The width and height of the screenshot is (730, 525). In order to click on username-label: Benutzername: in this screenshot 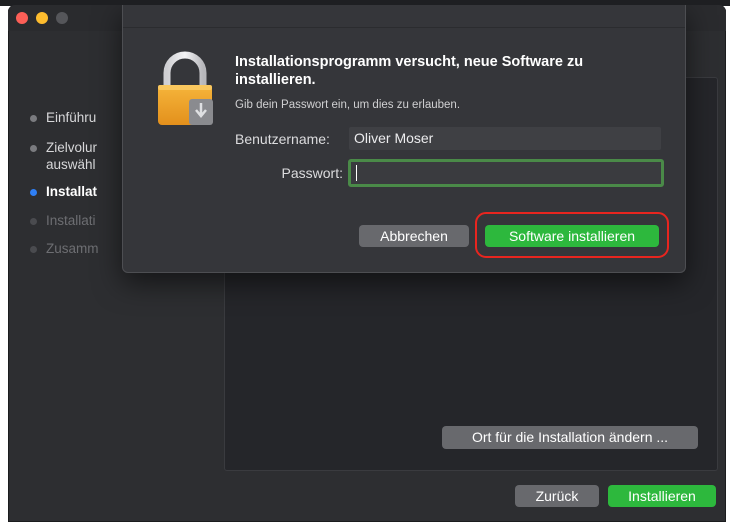, I will do `click(282, 139)`.